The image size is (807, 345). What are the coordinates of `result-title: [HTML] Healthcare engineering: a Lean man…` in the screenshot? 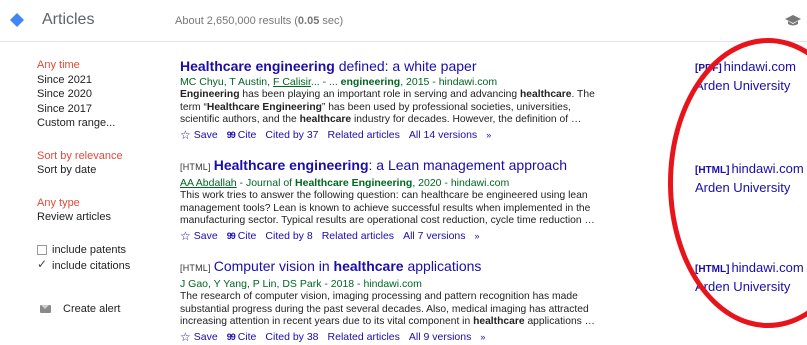 It's located at (390, 166).